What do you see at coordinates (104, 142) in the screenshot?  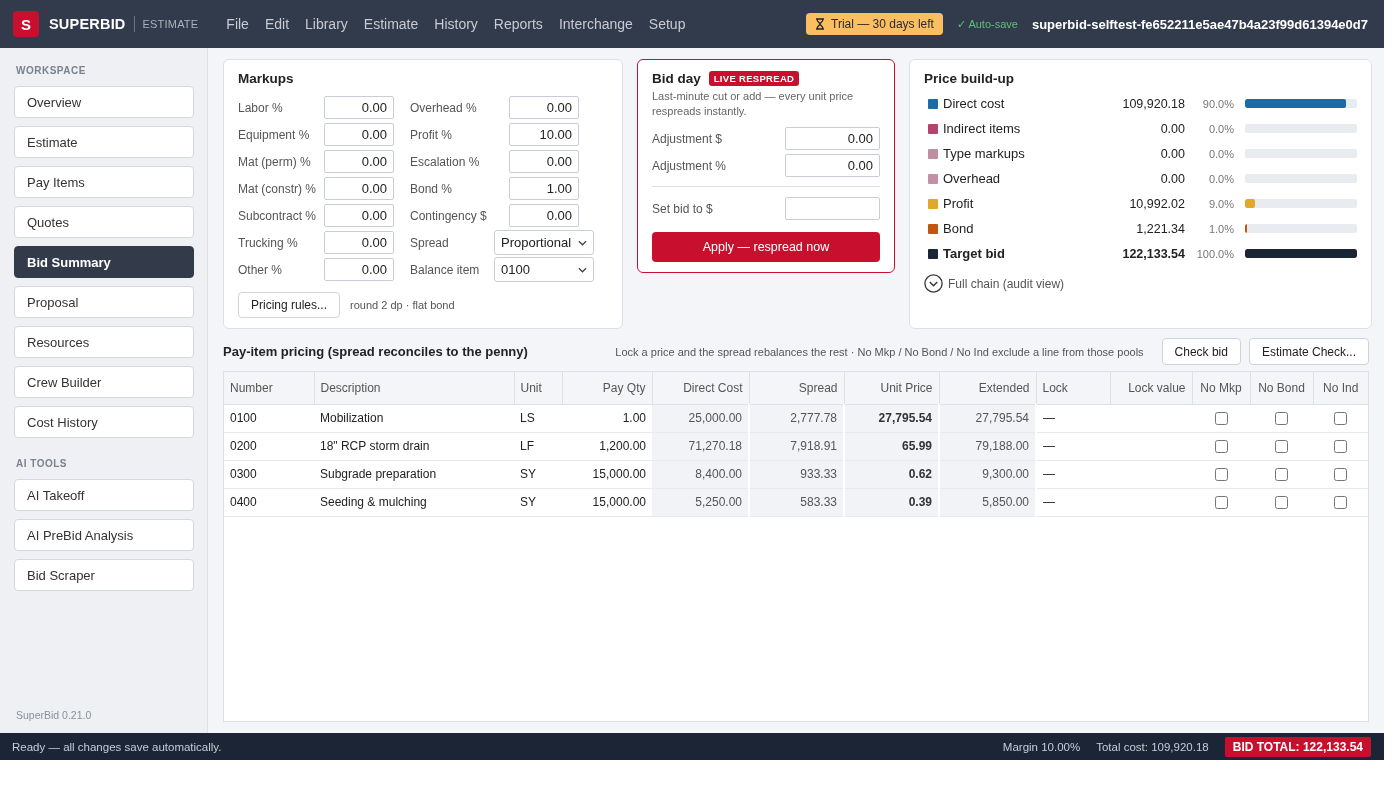 I see `sidebar-item: Estimate` at bounding box center [104, 142].